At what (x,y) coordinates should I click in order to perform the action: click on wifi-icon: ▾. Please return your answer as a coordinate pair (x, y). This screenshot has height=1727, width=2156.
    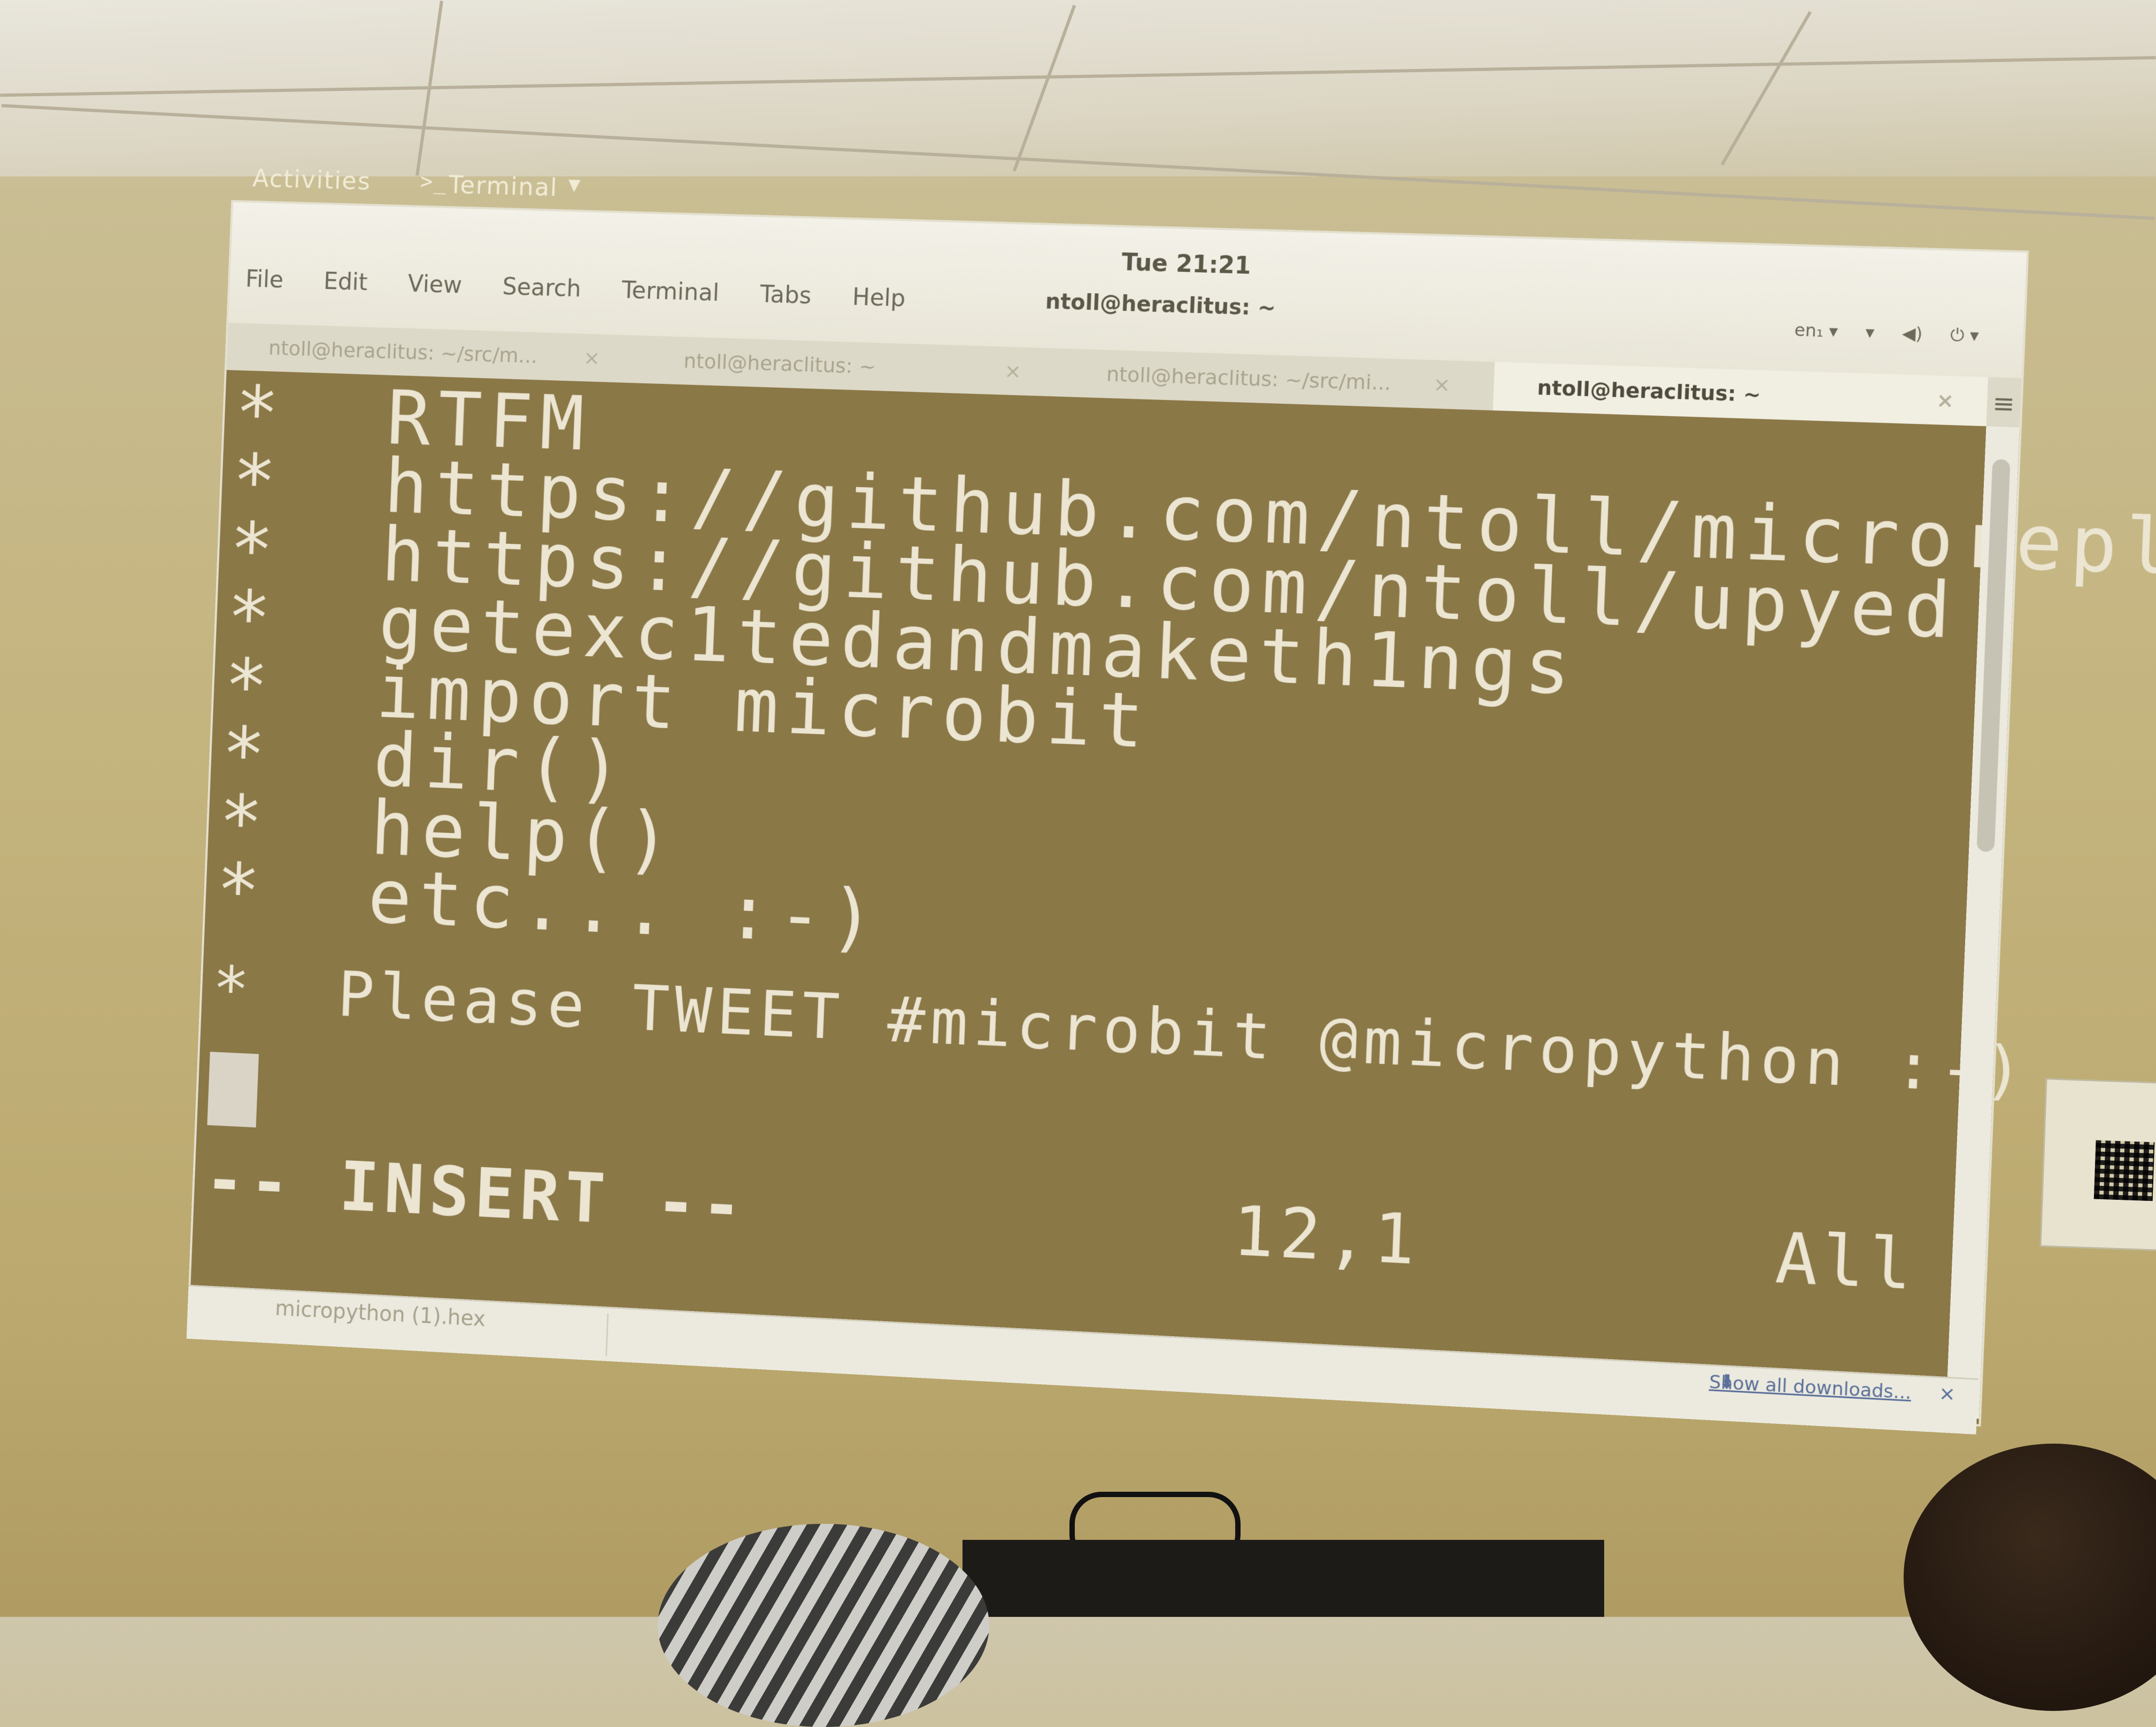
    Looking at the image, I should click on (1870, 333).